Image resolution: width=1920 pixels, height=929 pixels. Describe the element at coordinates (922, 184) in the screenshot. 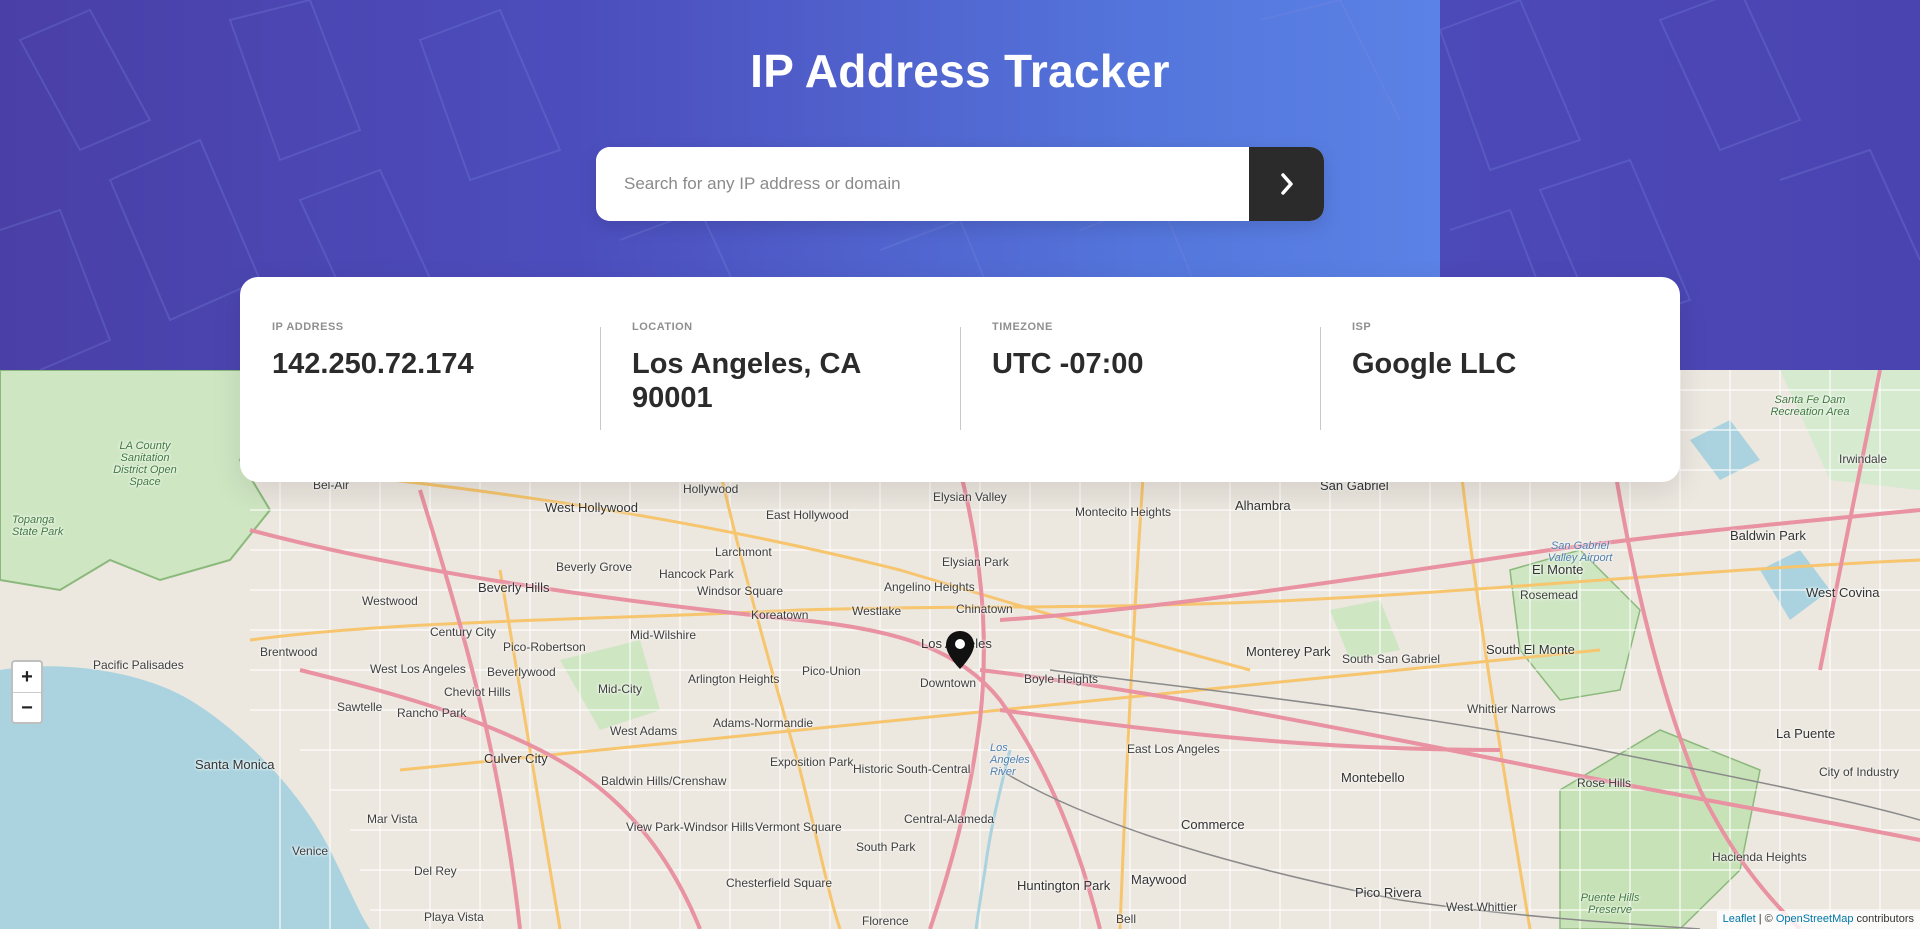

I see `search-input` at that location.